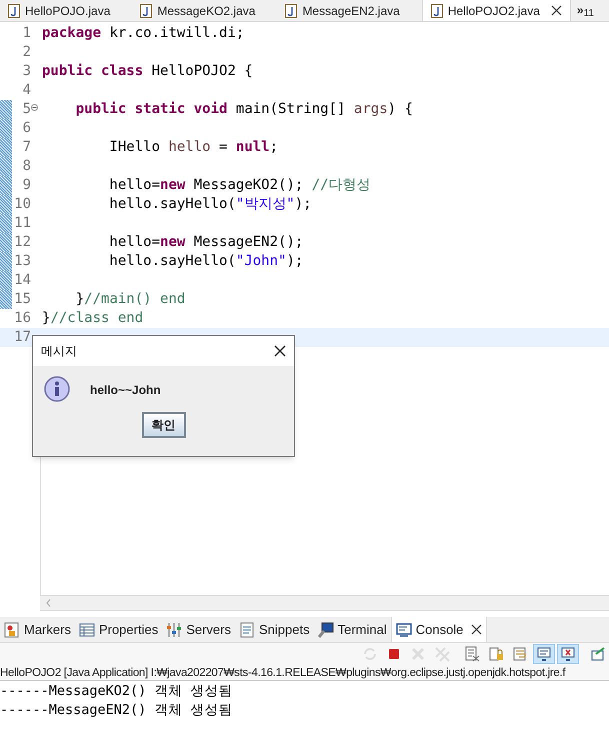  What do you see at coordinates (568, 654) in the screenshot?
I see `monitor-error-icon` at bounding box center [568, 654].